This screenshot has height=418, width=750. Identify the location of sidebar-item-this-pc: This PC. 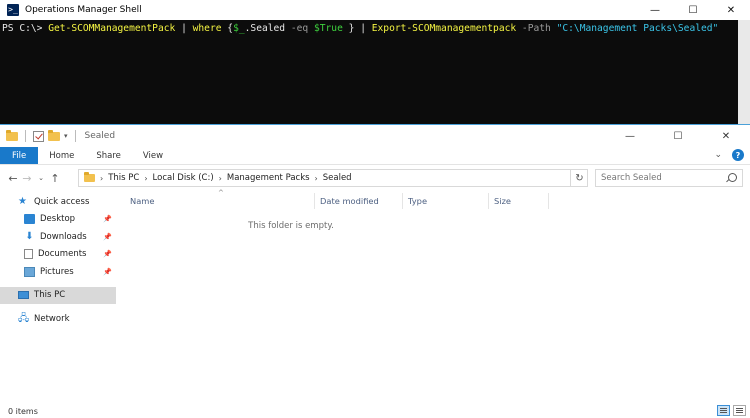
(58, 295).